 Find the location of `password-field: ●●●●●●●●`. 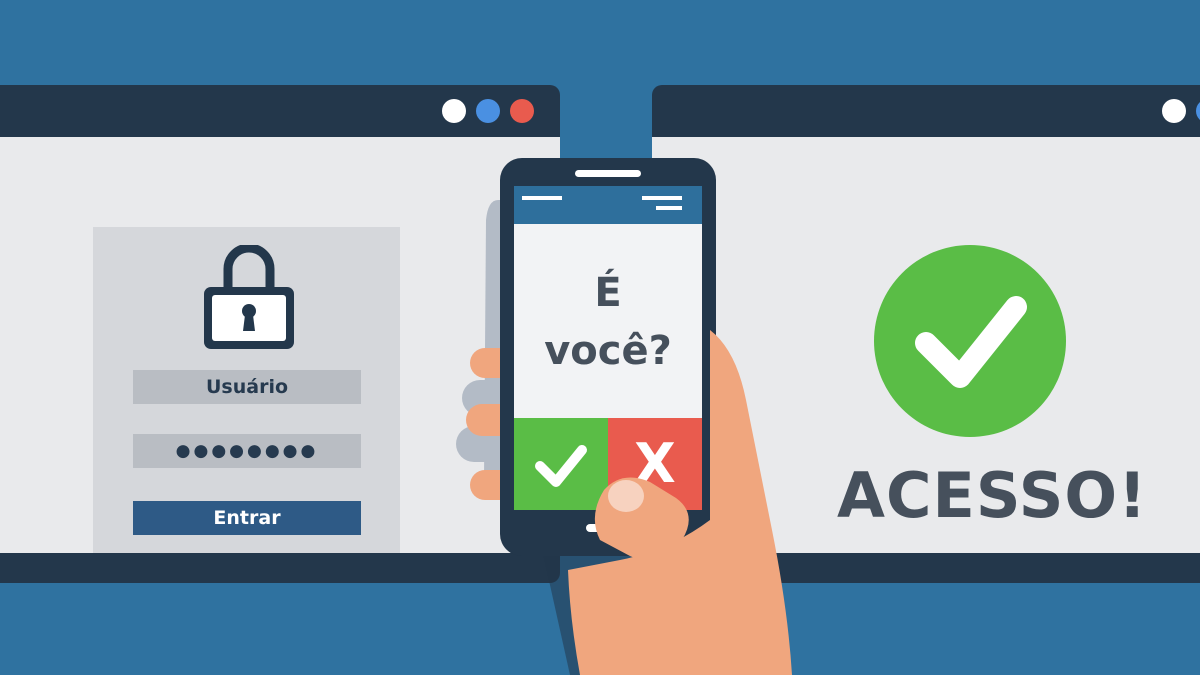

password-field: ●●●●●●●● is located at coordinates (247, 451).